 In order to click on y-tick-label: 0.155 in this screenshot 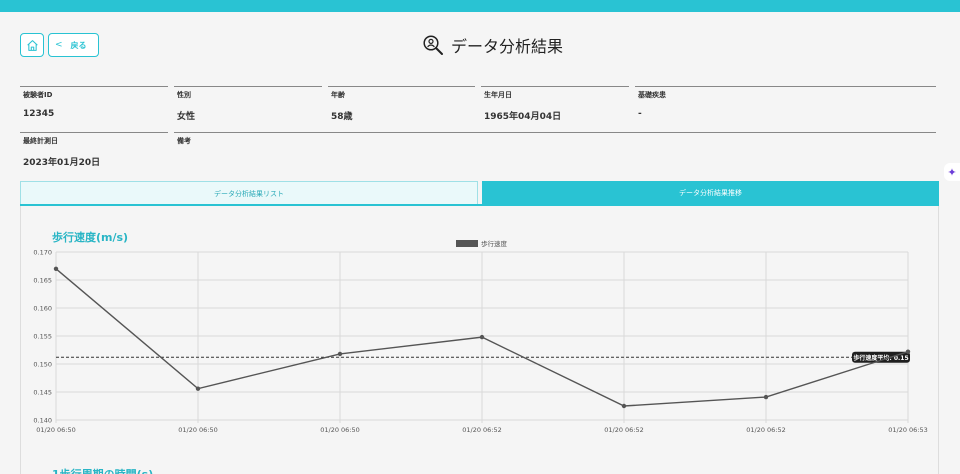, I will do `click(42, 337)`.